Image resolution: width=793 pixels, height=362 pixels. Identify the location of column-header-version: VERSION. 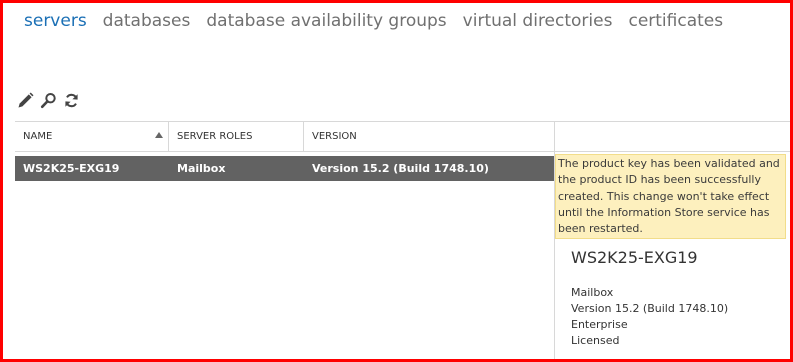
(429, 136).